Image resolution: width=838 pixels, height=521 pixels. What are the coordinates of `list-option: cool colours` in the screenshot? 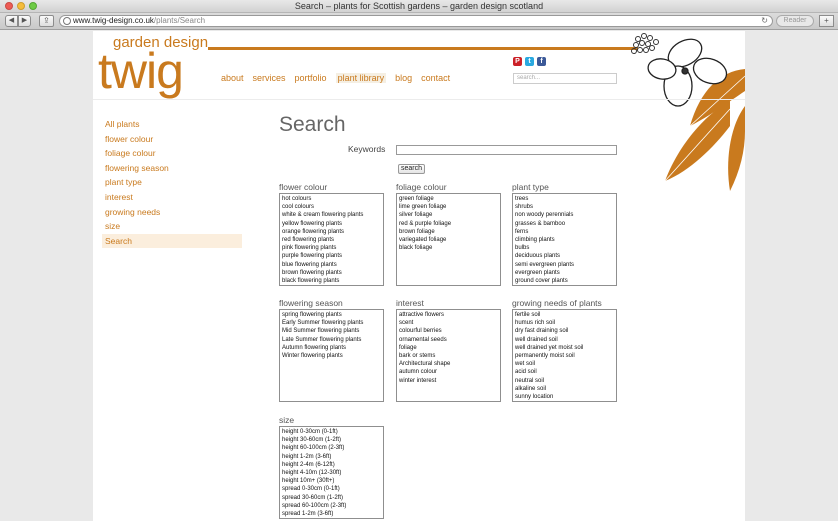 It's located at (331, 207).